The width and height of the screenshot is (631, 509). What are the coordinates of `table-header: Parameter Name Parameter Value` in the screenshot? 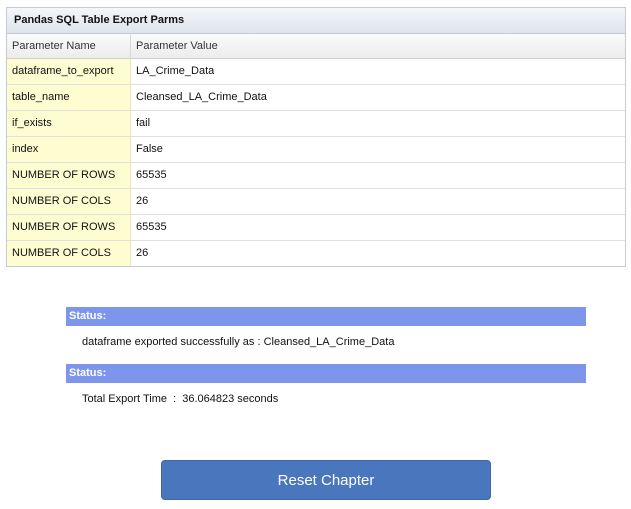 It's located at (316, 46).